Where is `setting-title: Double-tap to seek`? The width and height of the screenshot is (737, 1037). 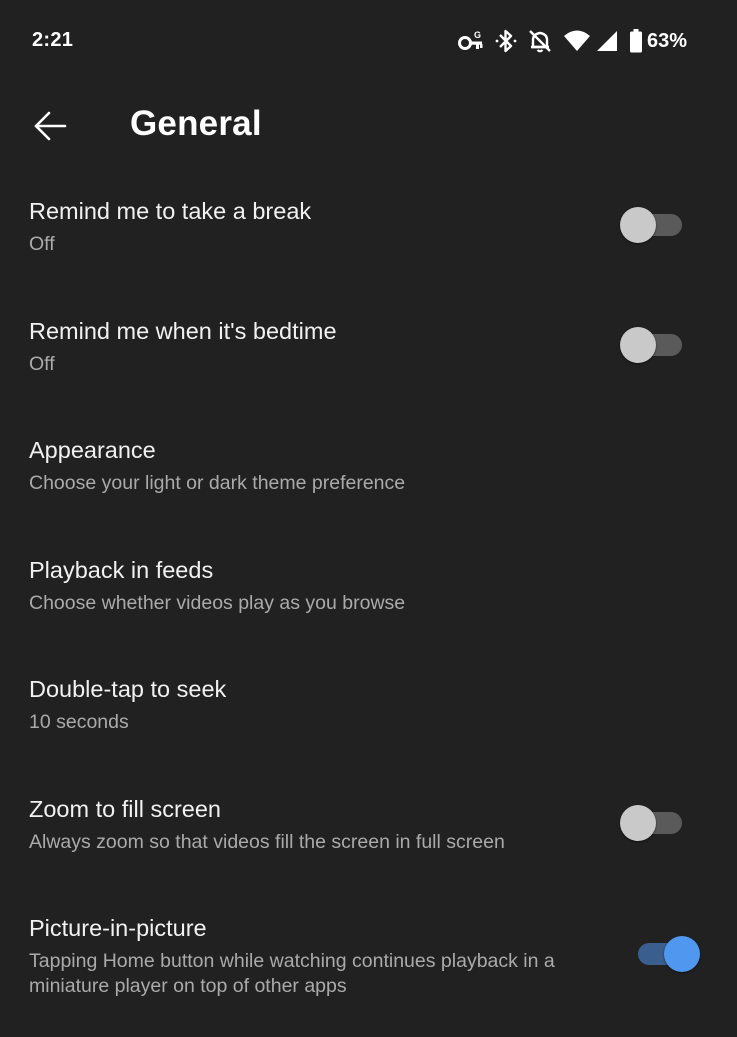 setting-title: Double-tap to seek is located at coordinates (128, 689).